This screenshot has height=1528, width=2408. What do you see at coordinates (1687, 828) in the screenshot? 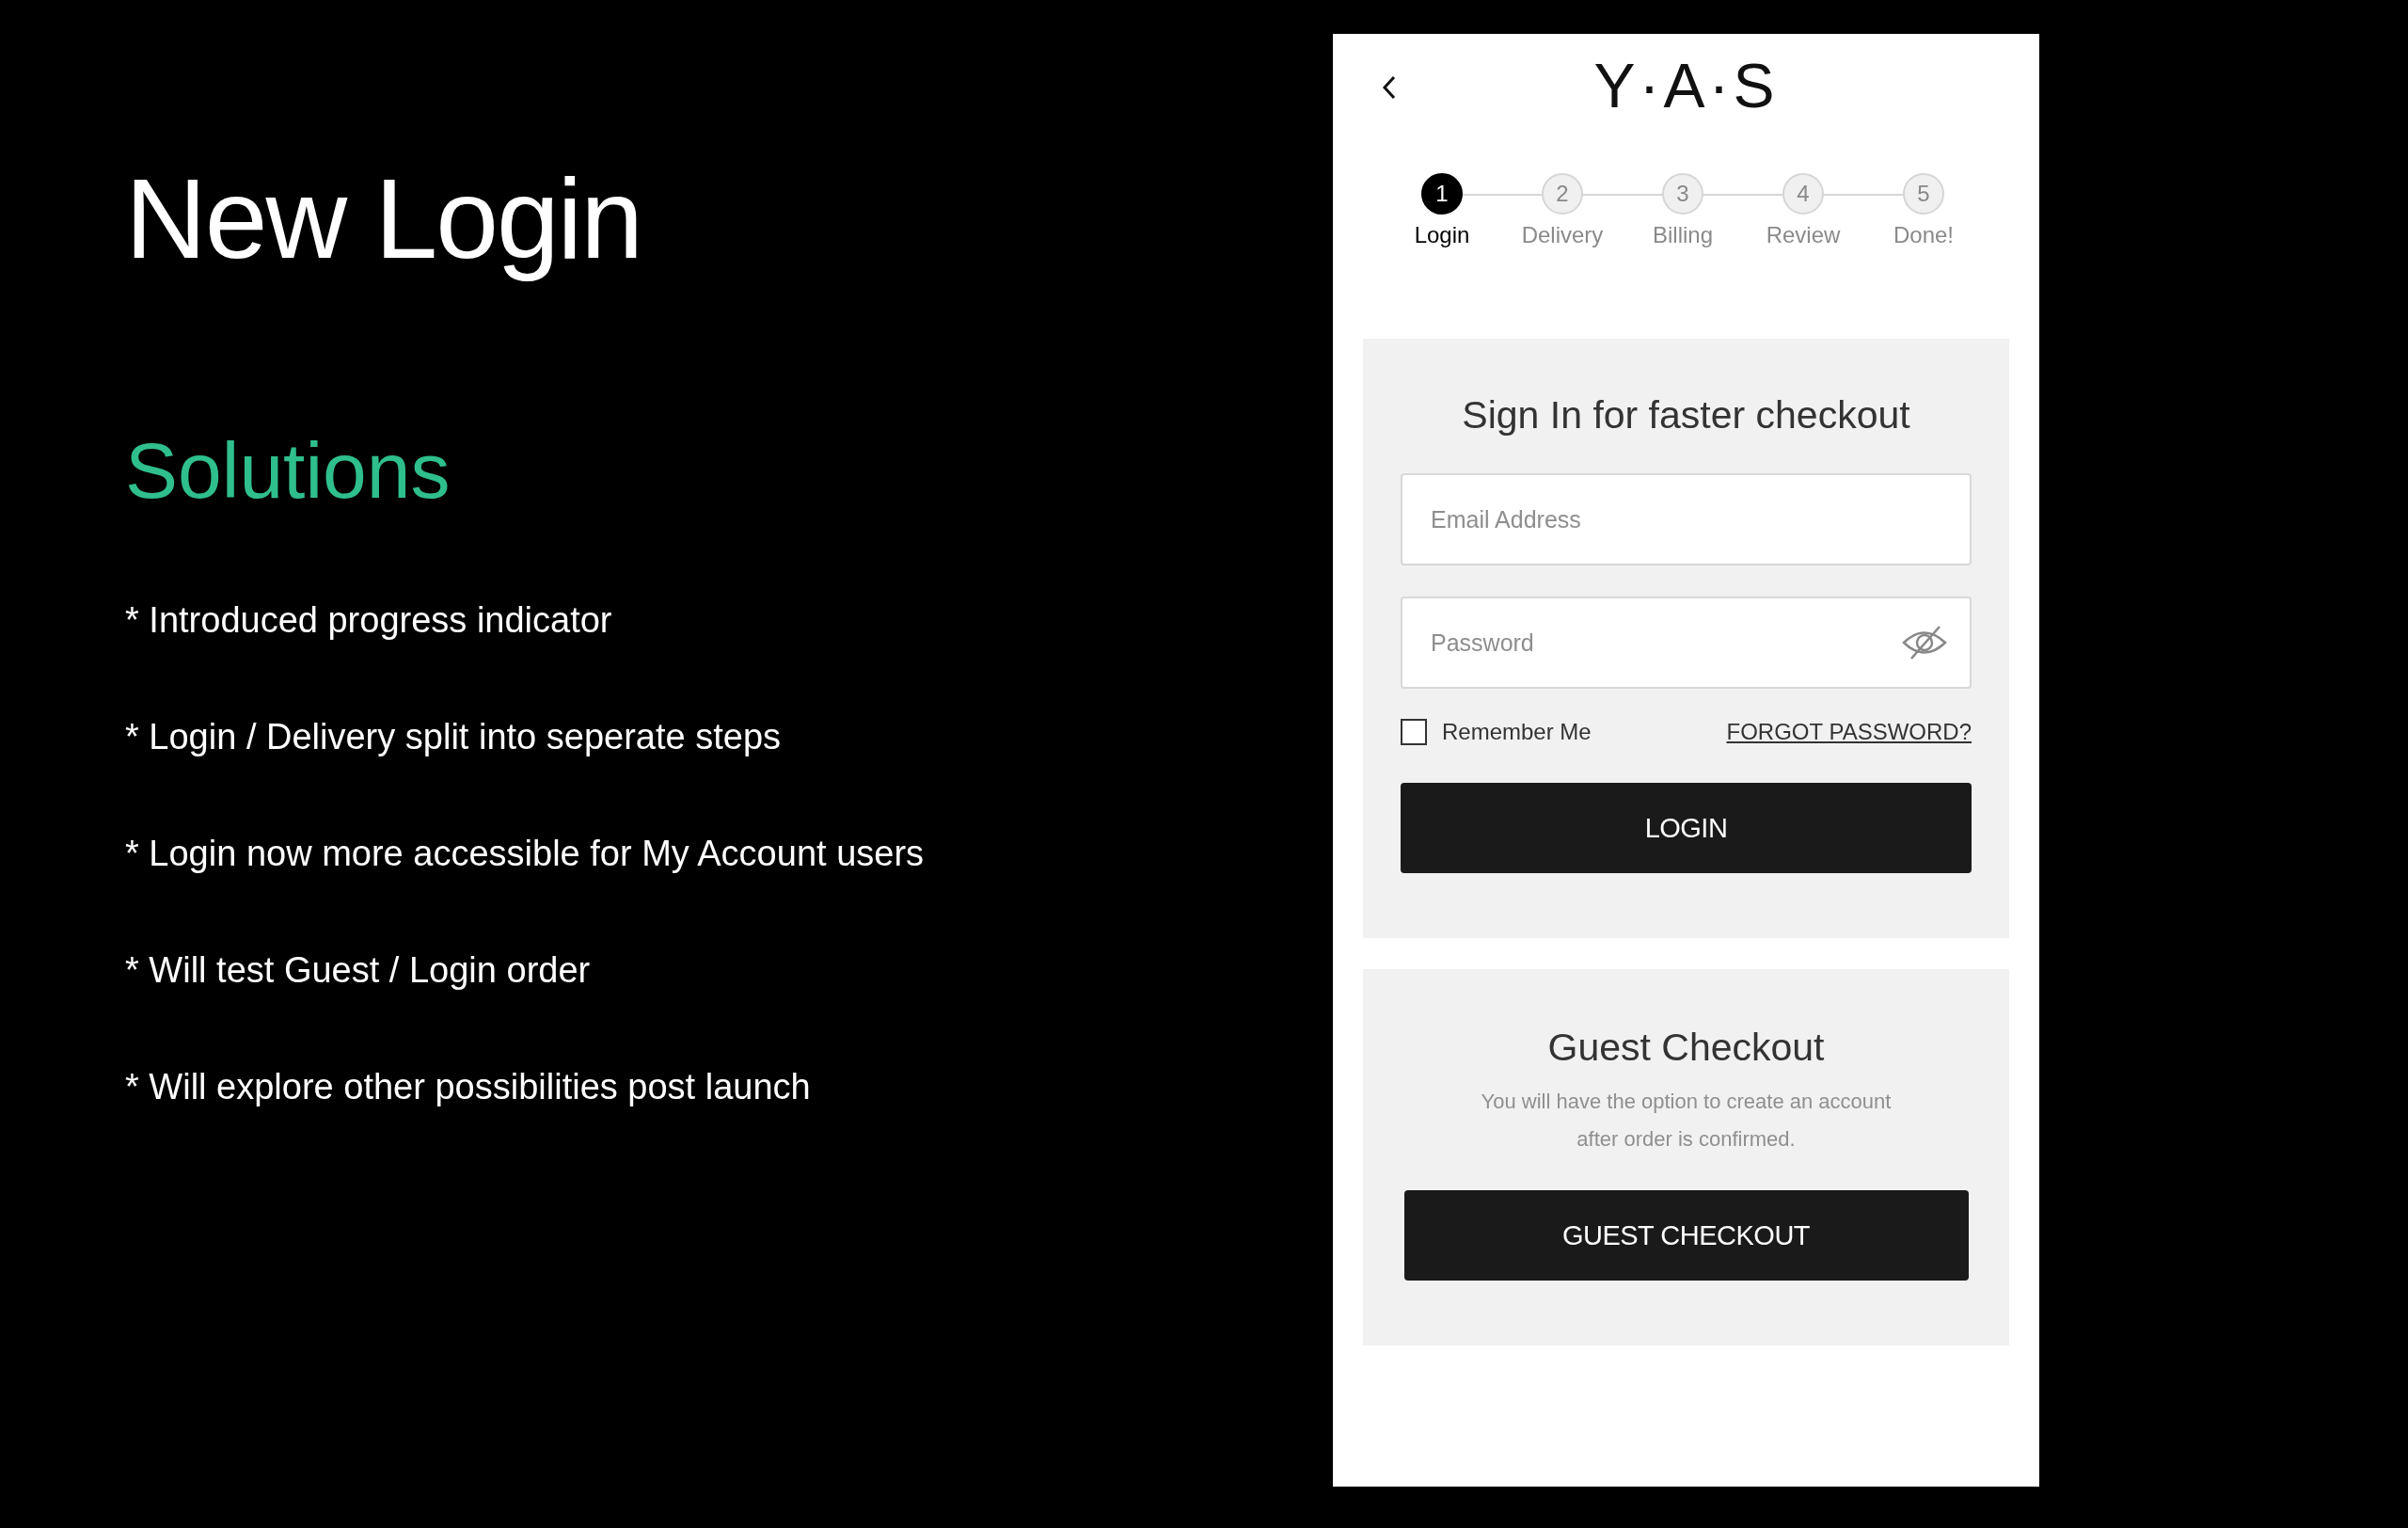
I see `login-button: LOGIN` at bounding box center [1687, 828].